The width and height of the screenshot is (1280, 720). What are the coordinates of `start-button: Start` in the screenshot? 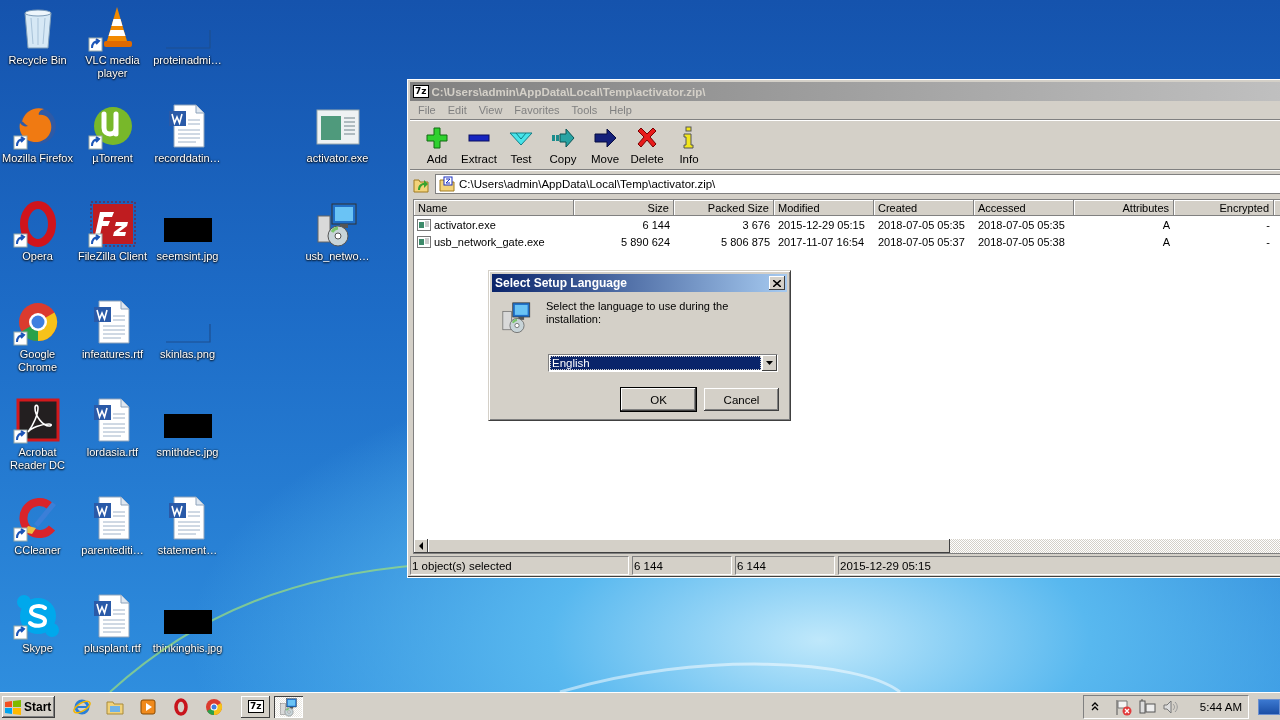 It's located at (29, 706).